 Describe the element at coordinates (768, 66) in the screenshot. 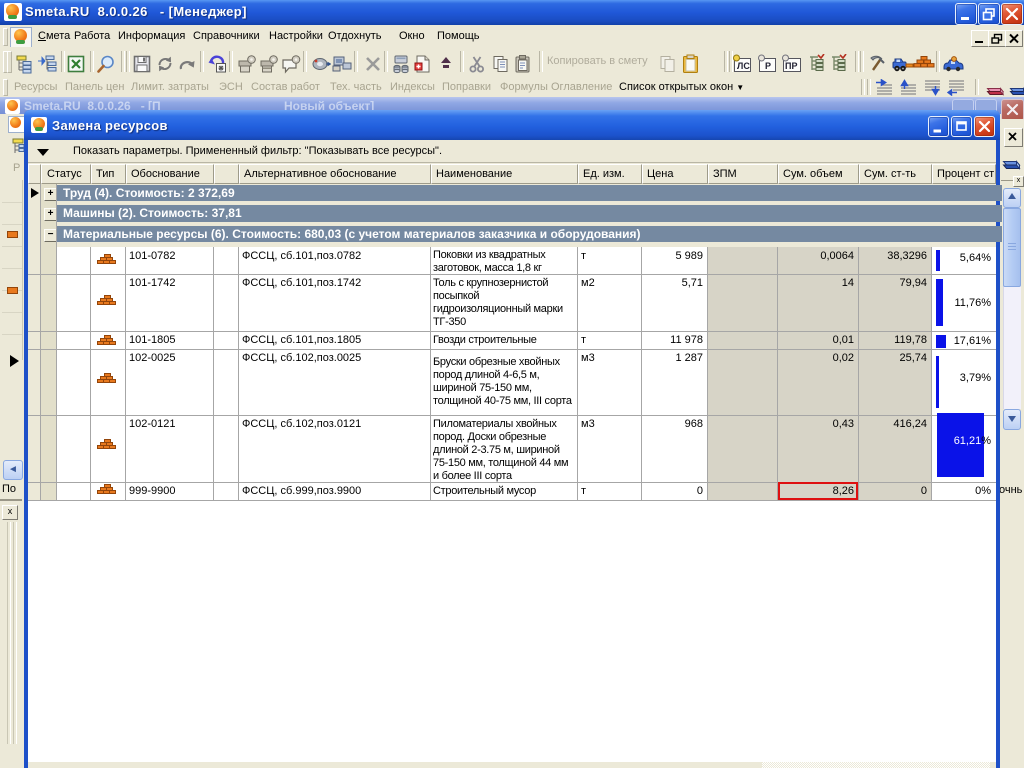

I see `svg-text: Р` at that location.